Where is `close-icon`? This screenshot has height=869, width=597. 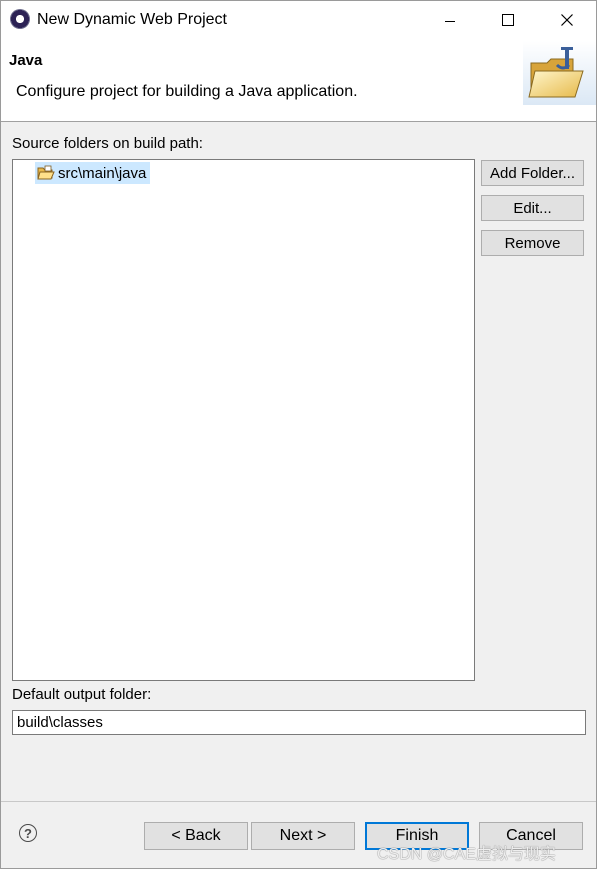
close-icon is located at coordinates (567, 20).